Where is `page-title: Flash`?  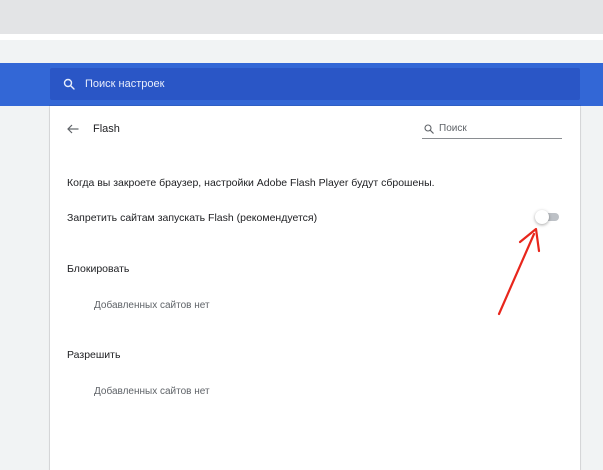 page-title: Flash is located at coordinates (106, 129).